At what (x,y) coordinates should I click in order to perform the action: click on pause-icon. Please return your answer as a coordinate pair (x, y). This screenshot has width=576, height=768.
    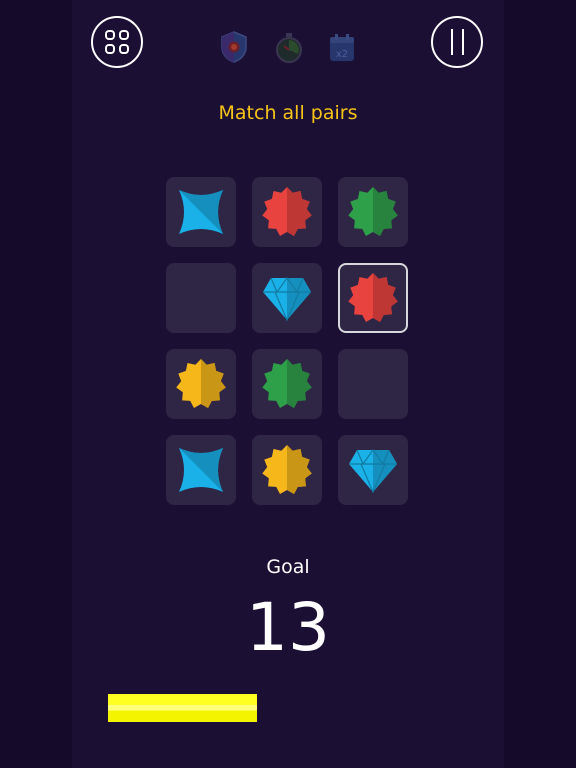
    Looking at the image, I should click on (457, 42).